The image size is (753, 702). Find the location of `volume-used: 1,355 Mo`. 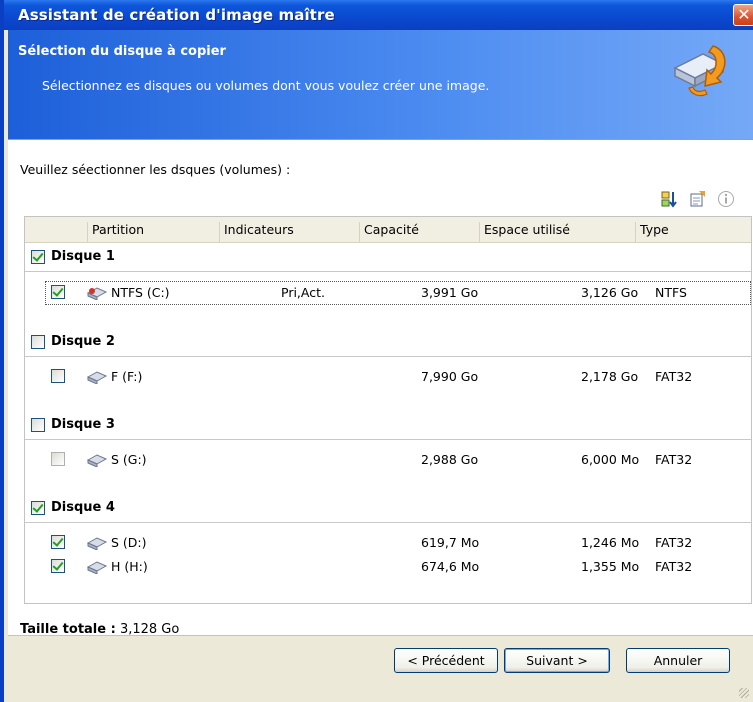

volume-used: 1,355 Mo is located at coordinates (610, 566).